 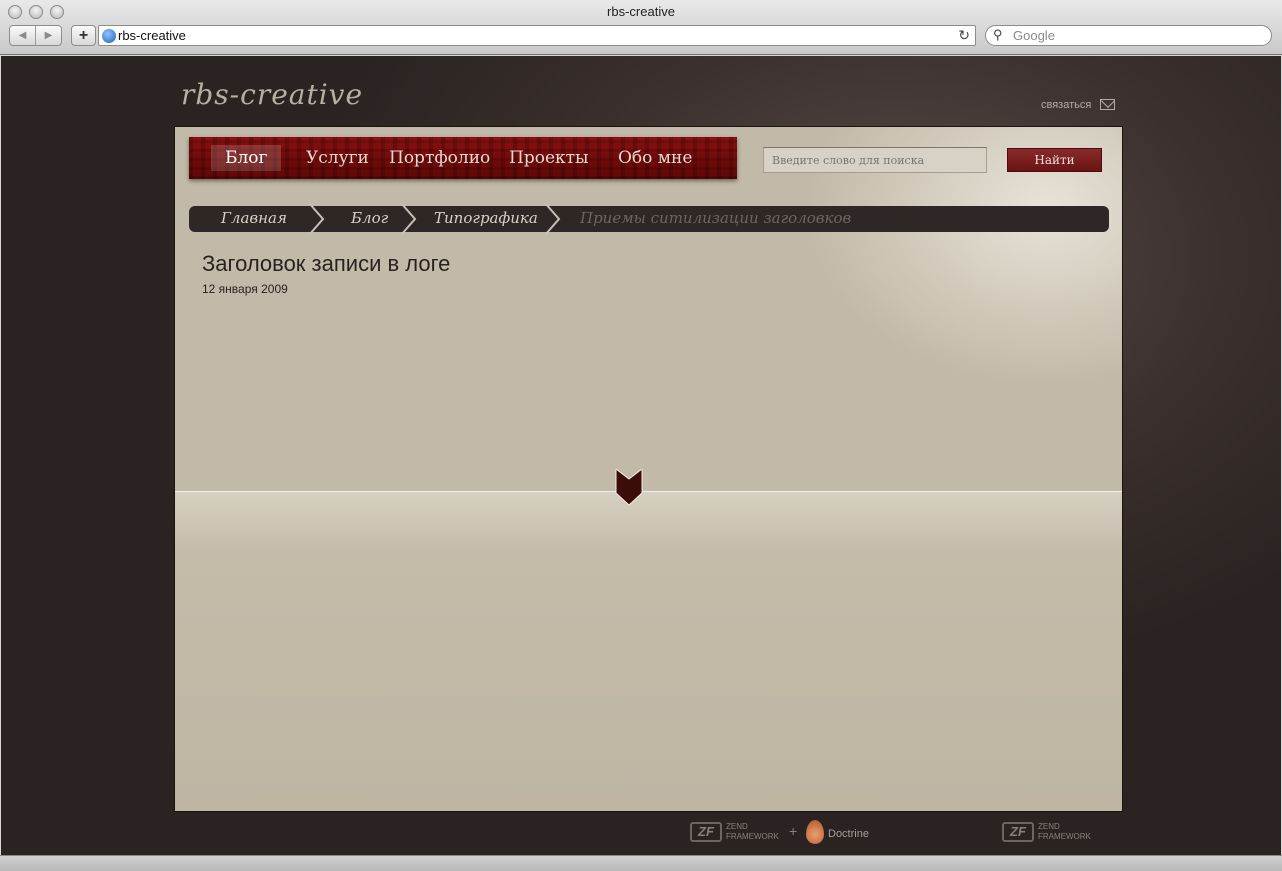 I want to click on nav-item-about: Обо мне, so click(x=655, y=158).